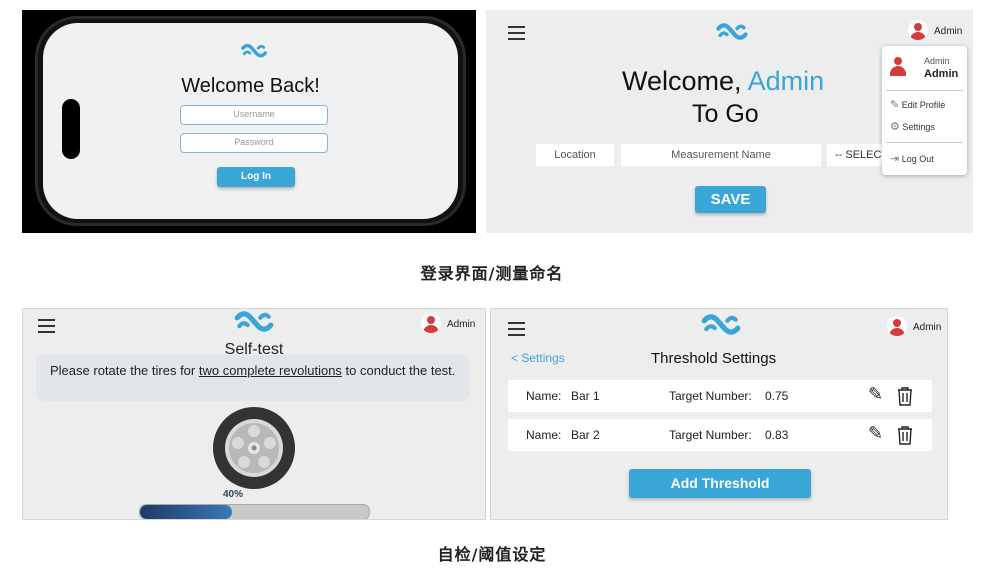  I want to click on page-title: Threshold Settings, so click(714, 358).